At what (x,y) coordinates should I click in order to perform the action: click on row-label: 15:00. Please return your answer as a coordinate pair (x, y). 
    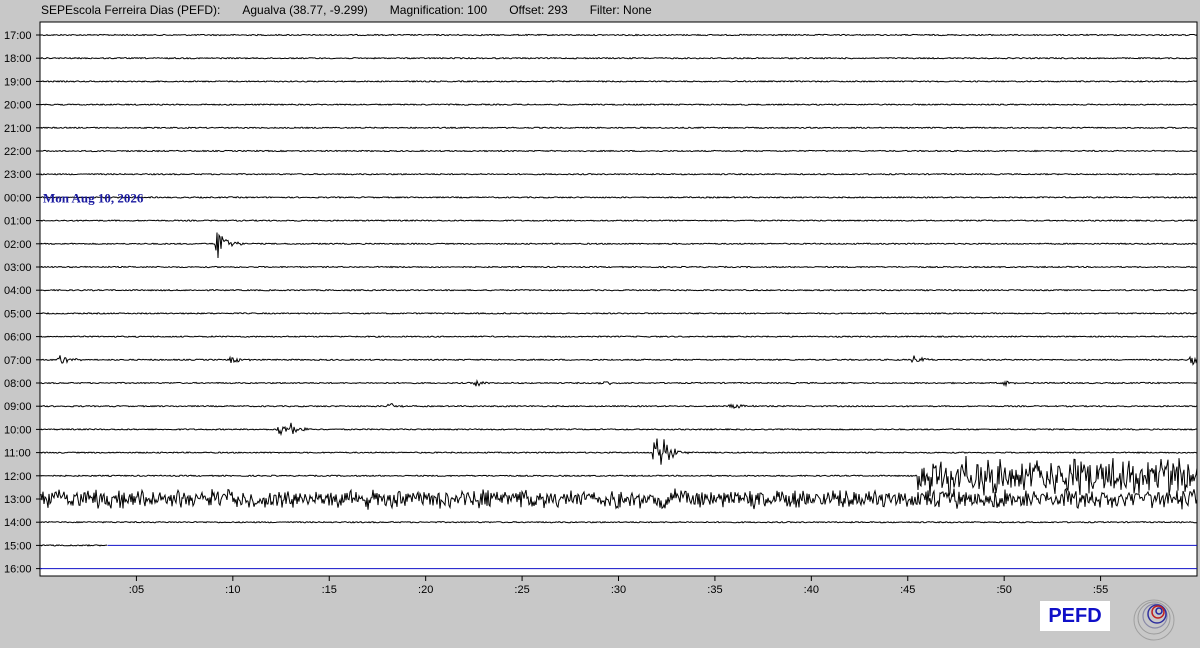
    Looking at the image, I should click on (18, 546).